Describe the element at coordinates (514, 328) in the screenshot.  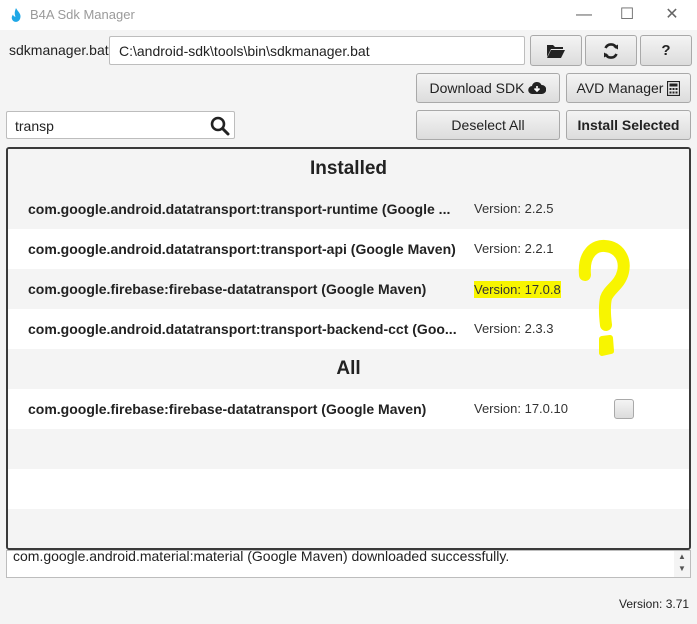
I see `package-version: Version: 2.3.3` at that location.